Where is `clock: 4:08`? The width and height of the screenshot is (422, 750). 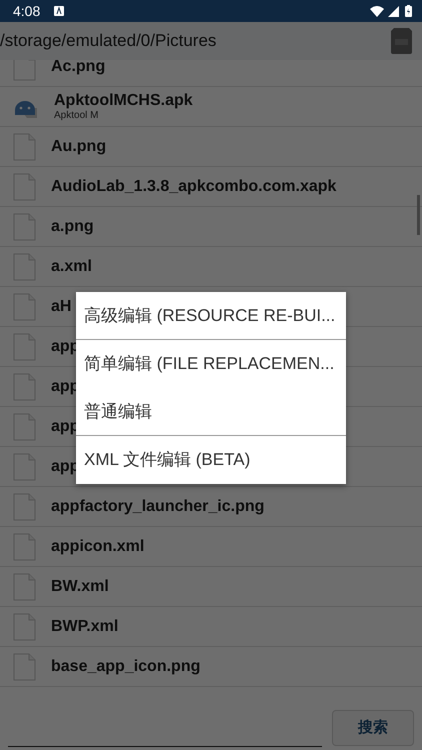
clock: 4:08 is located at coordinates (26, 11).